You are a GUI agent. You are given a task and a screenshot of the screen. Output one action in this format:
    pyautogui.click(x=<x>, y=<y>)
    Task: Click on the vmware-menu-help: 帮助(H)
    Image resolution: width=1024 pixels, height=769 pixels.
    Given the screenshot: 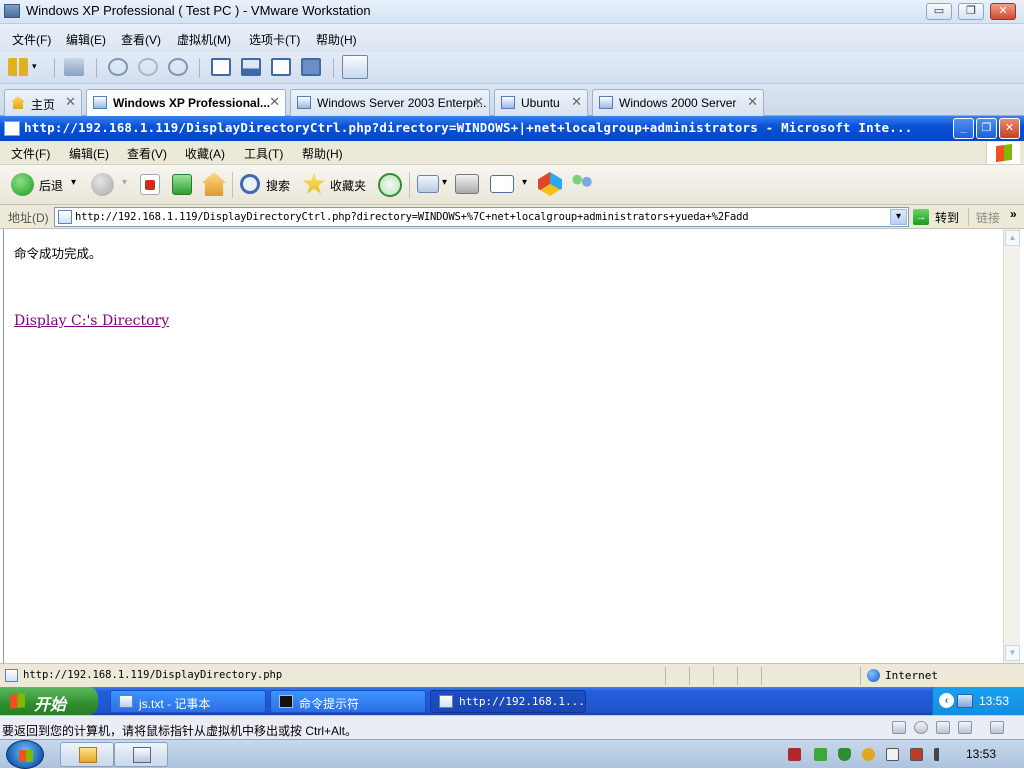 What is the action you would take?
    pyautogui.click(x=336, y=39)
    